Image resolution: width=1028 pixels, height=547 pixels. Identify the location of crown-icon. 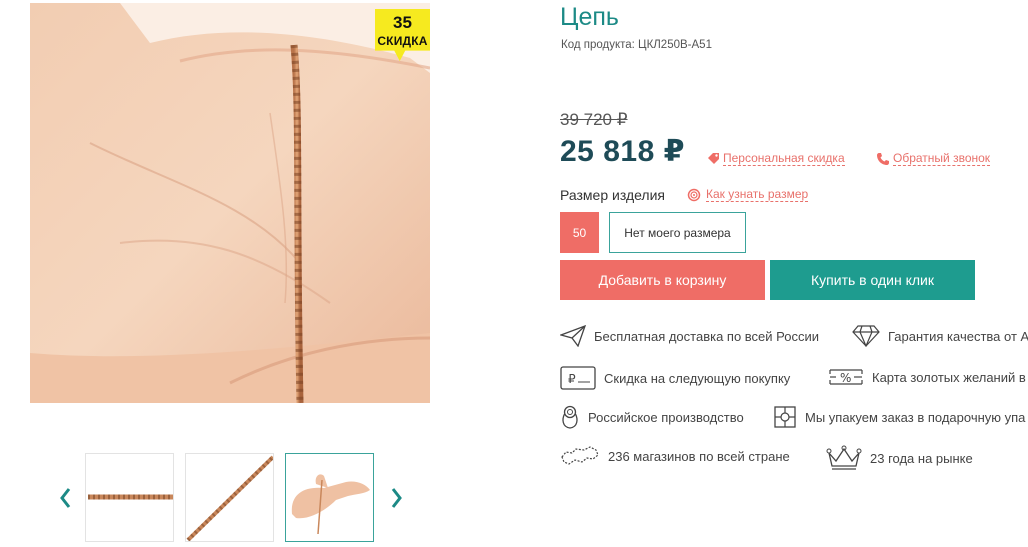
(844, 458).